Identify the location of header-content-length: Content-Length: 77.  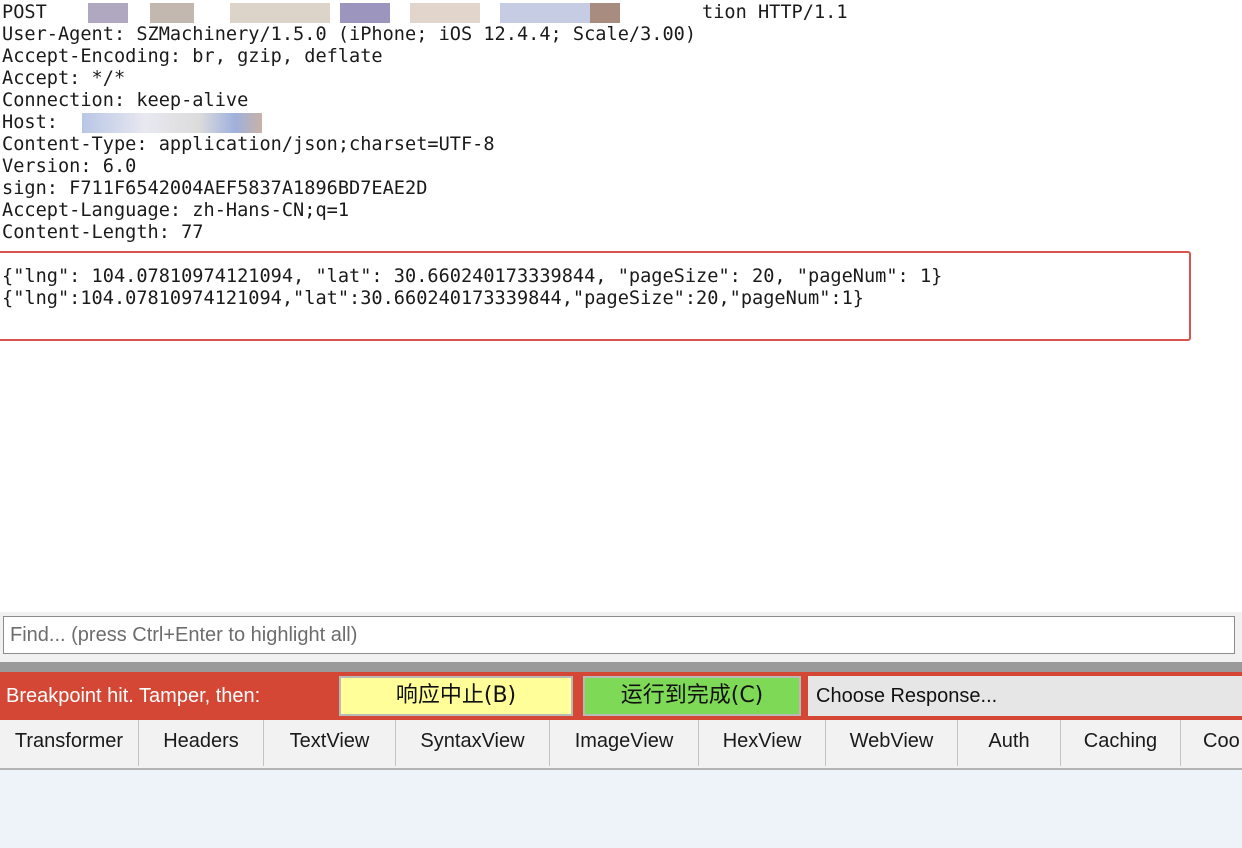
(103, 232).